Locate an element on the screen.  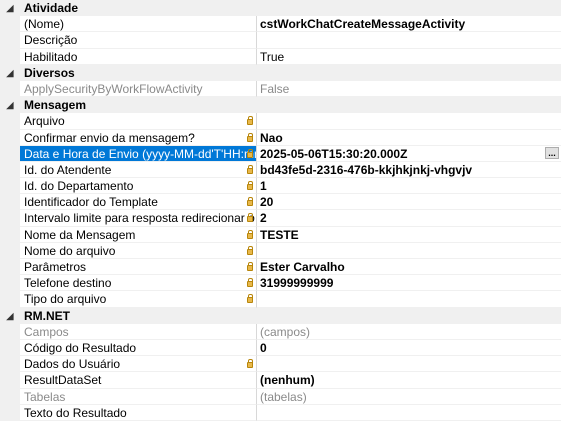
property-row: Telefone destino 31999999999 is located at coordinates (280, 283).